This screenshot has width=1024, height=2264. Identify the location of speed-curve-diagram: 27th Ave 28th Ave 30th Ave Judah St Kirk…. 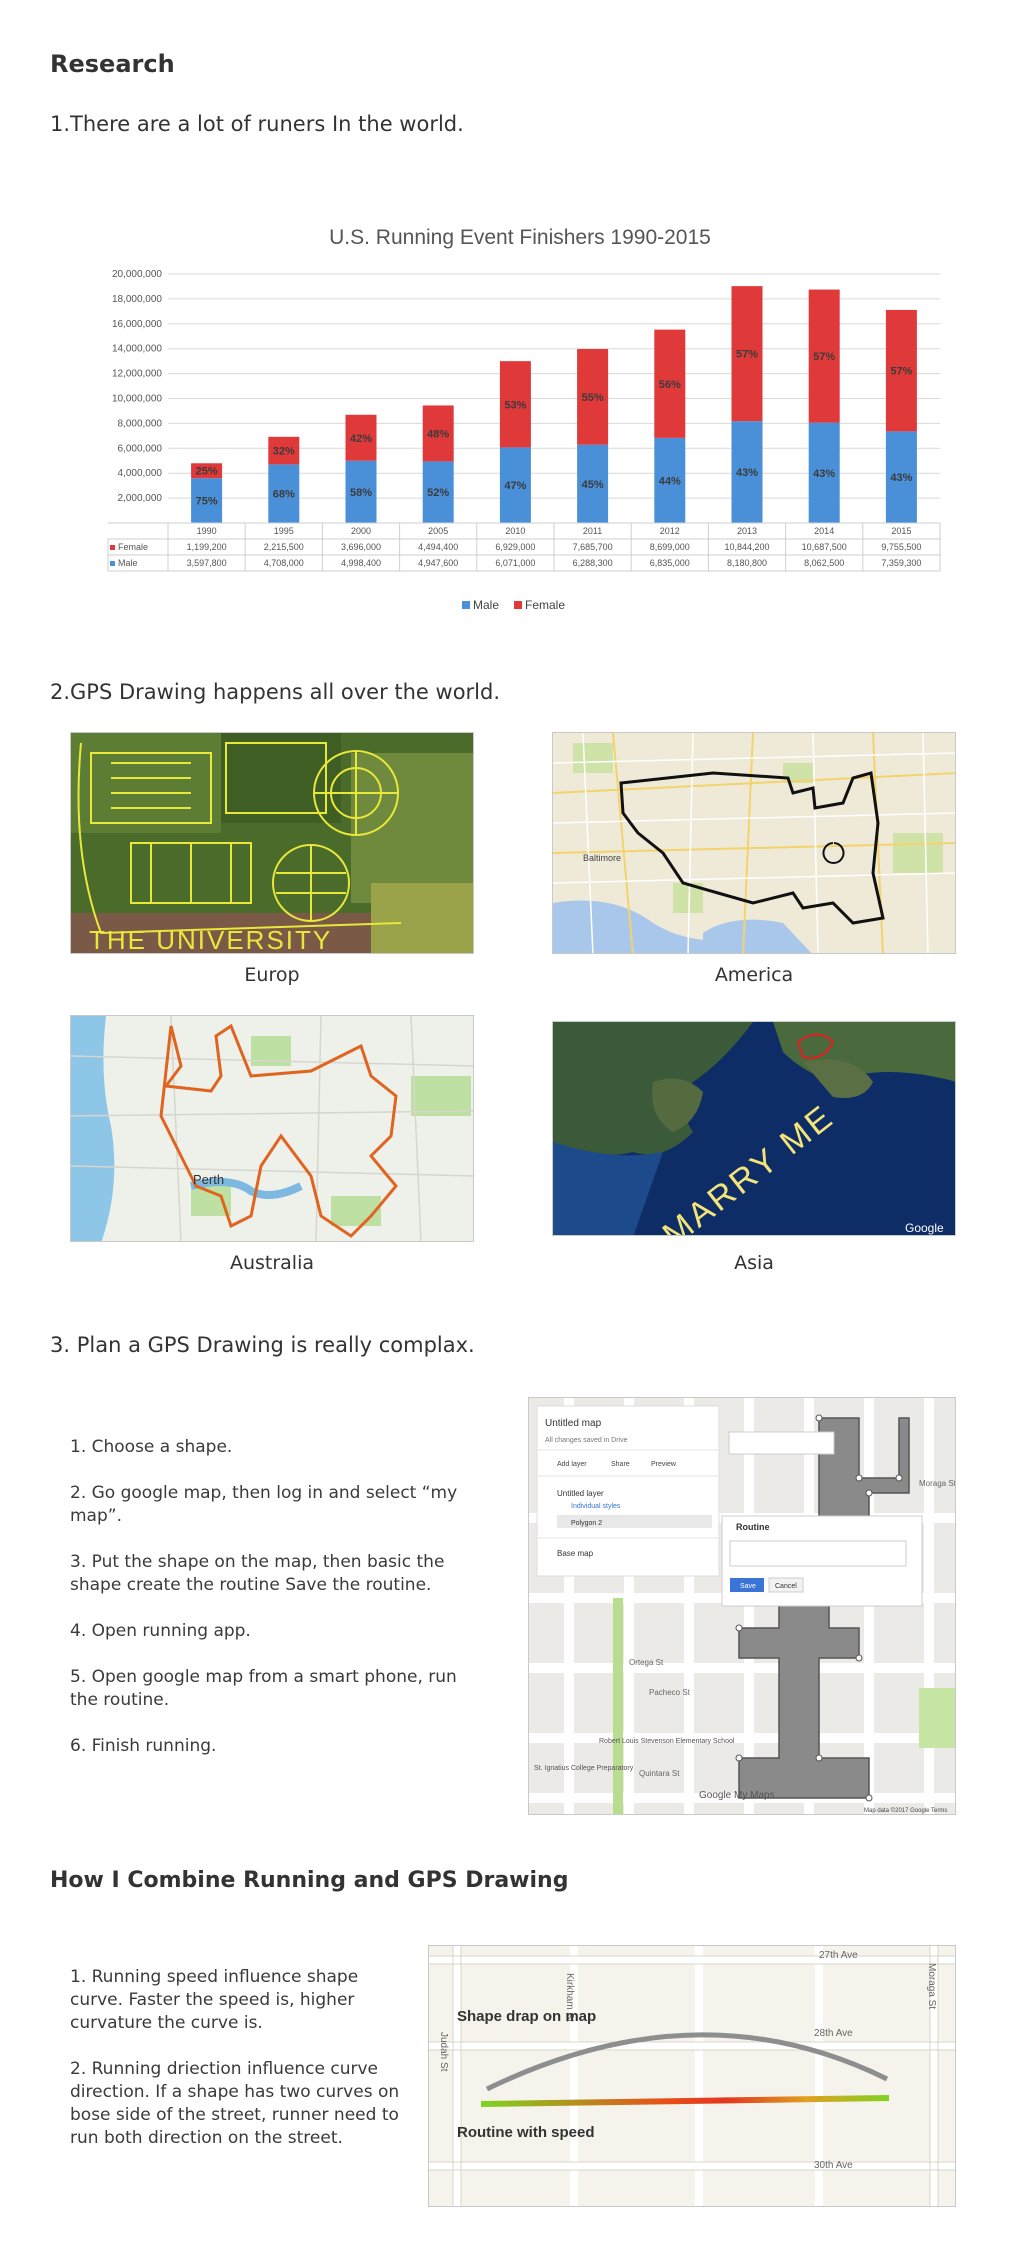
(692, 2076).